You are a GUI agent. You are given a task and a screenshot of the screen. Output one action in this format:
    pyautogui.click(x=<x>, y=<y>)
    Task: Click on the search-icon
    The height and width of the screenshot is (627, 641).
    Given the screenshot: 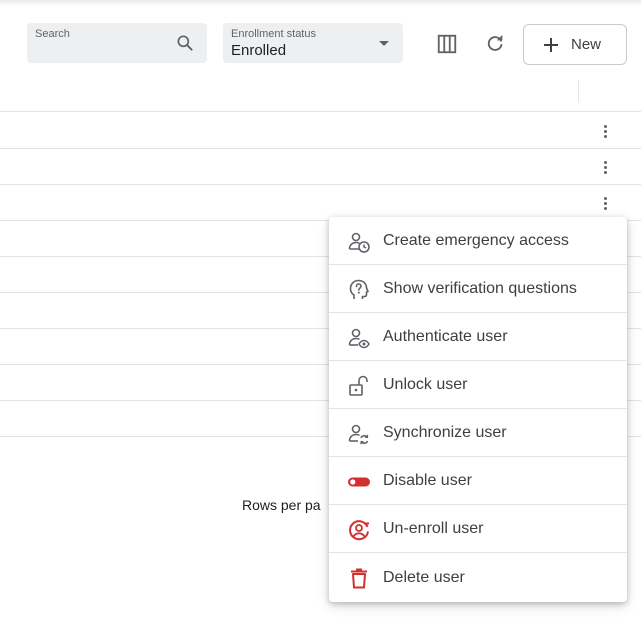 What is the action you would take?
    pyautogui.click(x=185, y=43)
    